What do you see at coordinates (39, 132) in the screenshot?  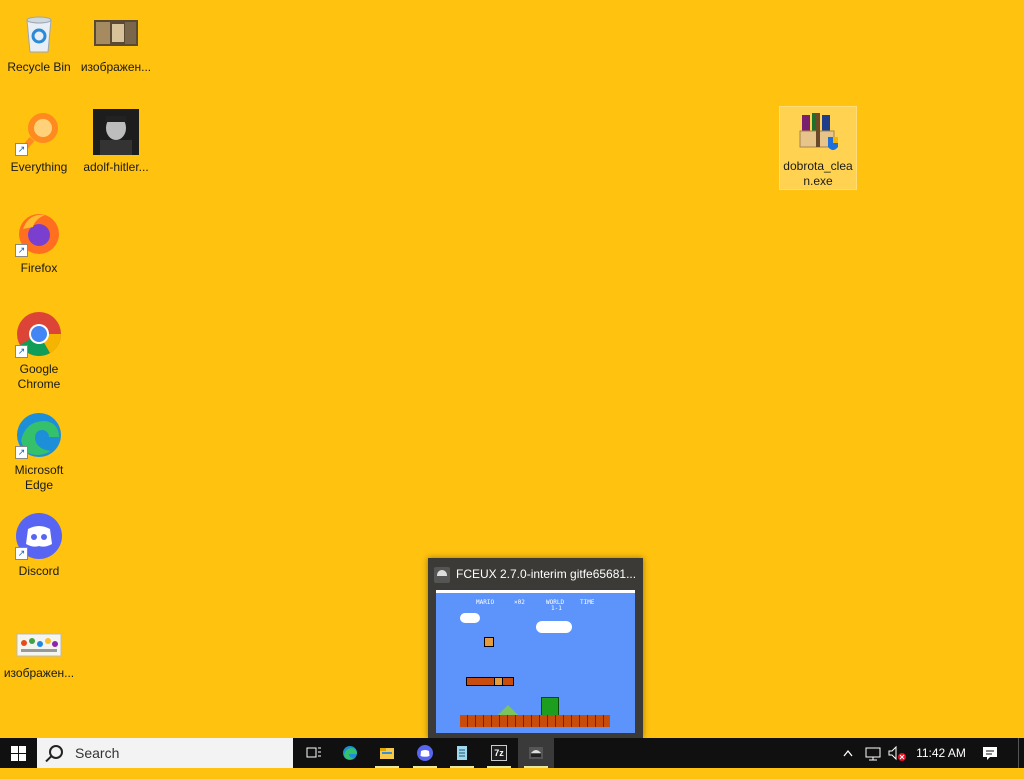 I see `everything-search-icon: ↗` at bounding box center [39, 132].